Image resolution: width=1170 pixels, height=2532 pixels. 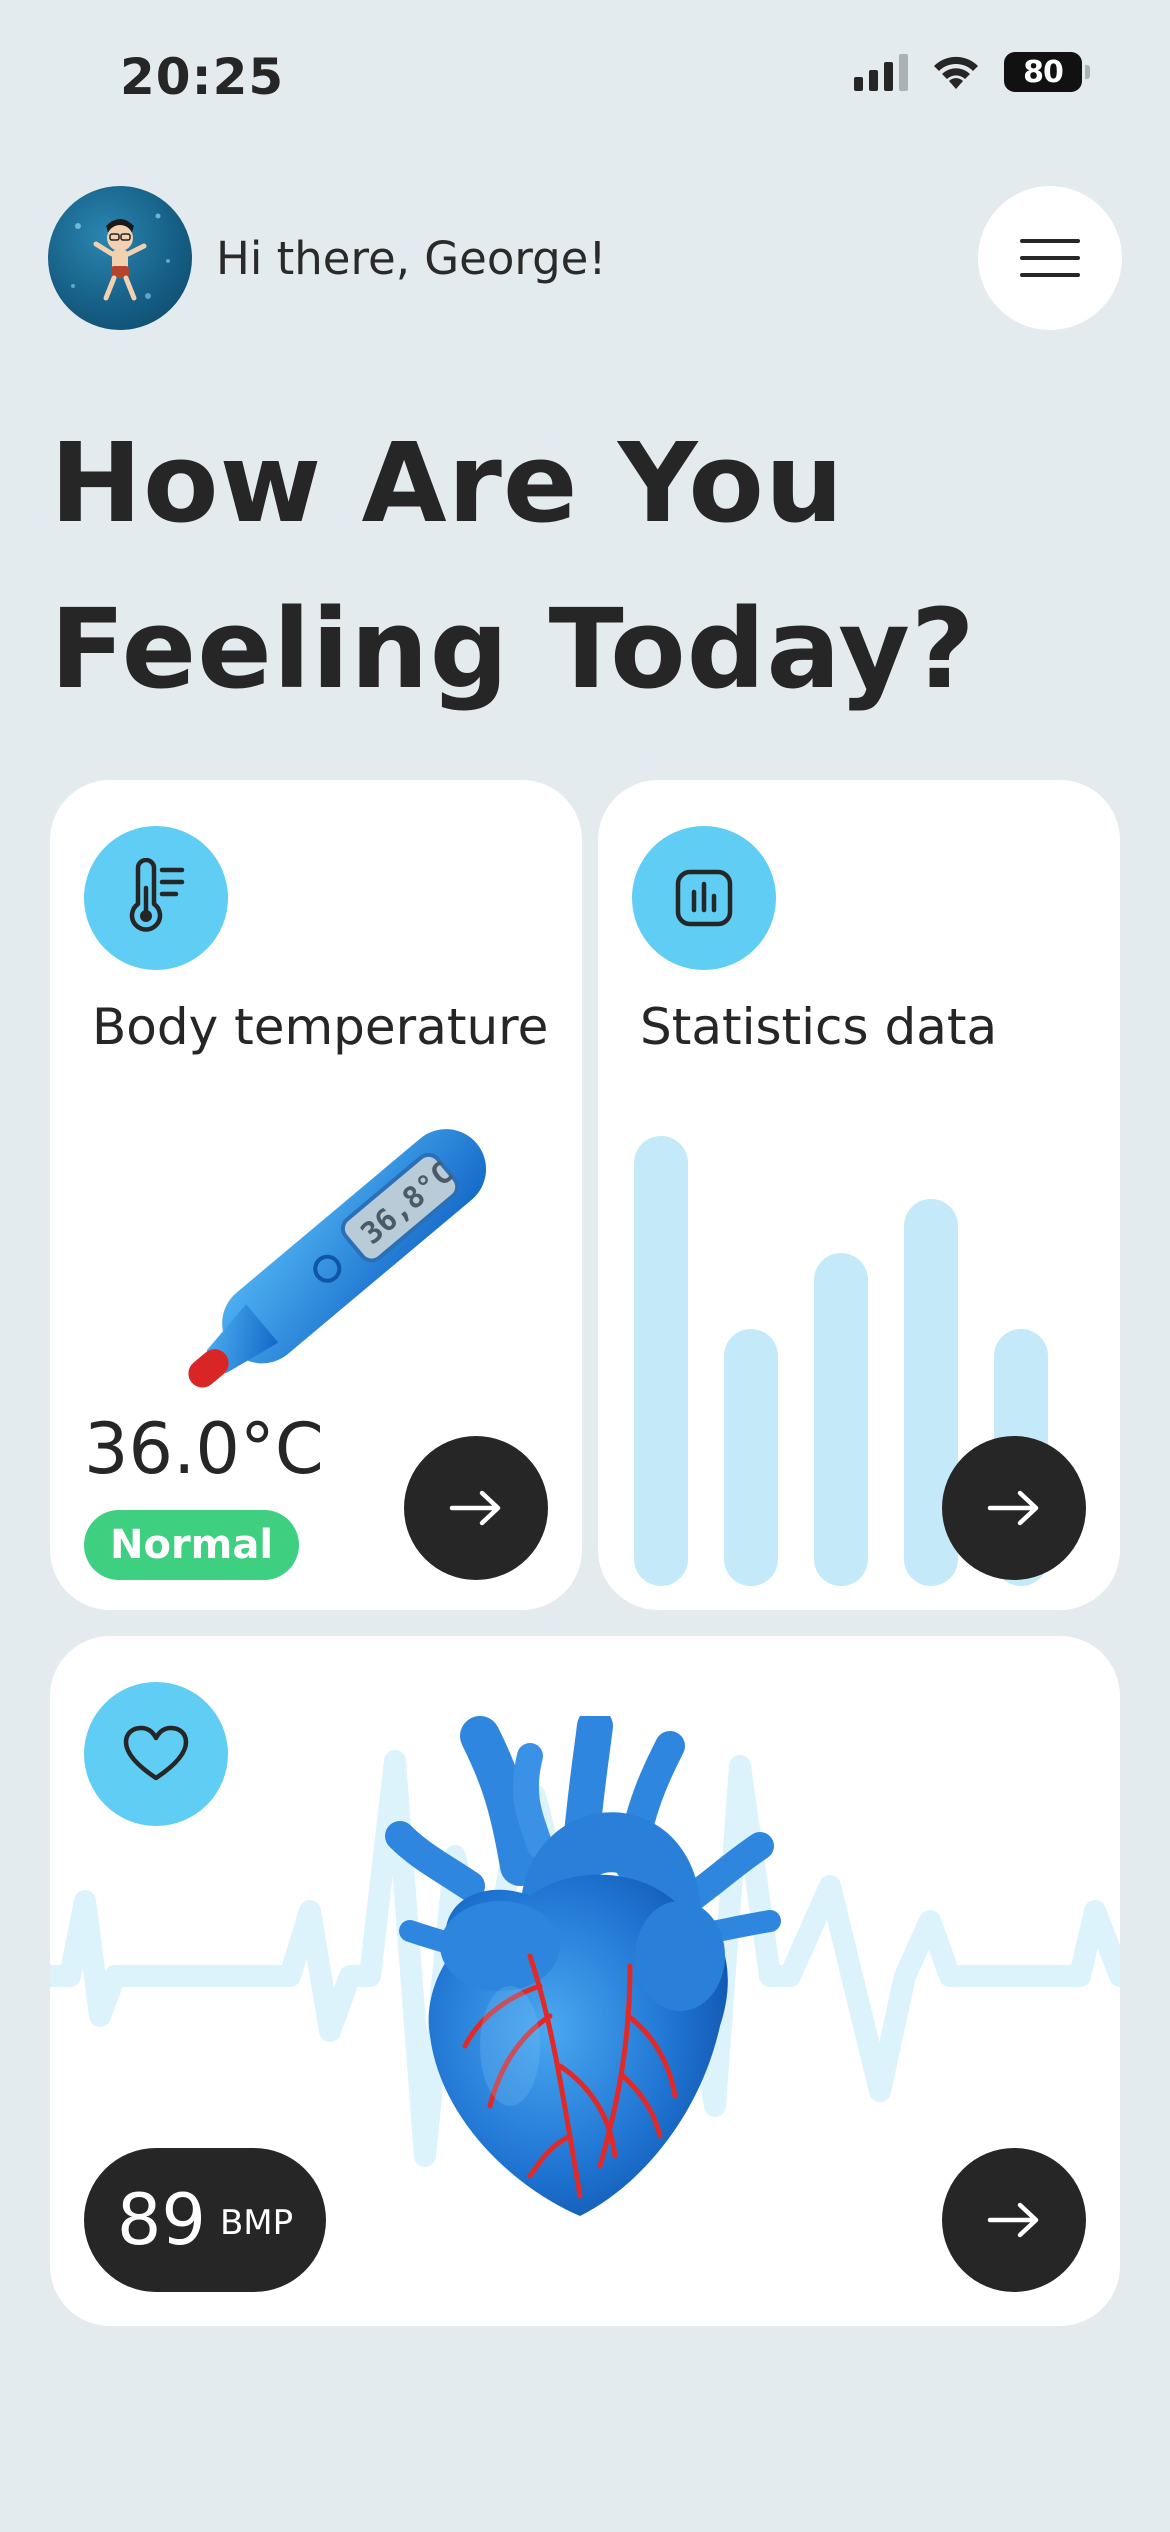 What do you see at coordinates (583, 1966) in the screenshot?
I see `anatomical-heart-image` at bounding box center [583, 1966].